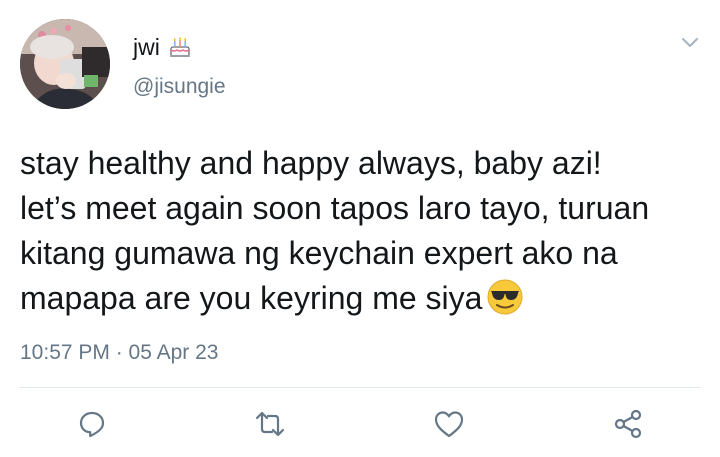 Image resolution: width=720 pixels, height=457 pixels. Describe the element at coordinates (360, 387) in the screenshot. I see `divider` at that location.